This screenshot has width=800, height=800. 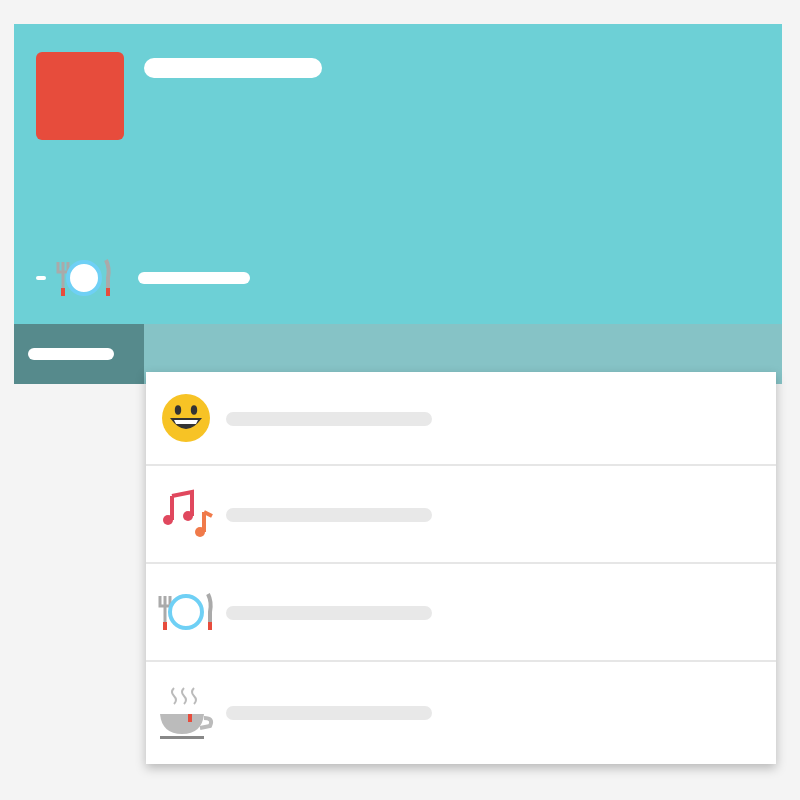 What do you see at coordinates (41, 278) in the screenshot?
I see `dash-placeholder` at bounding box center [41, 278].